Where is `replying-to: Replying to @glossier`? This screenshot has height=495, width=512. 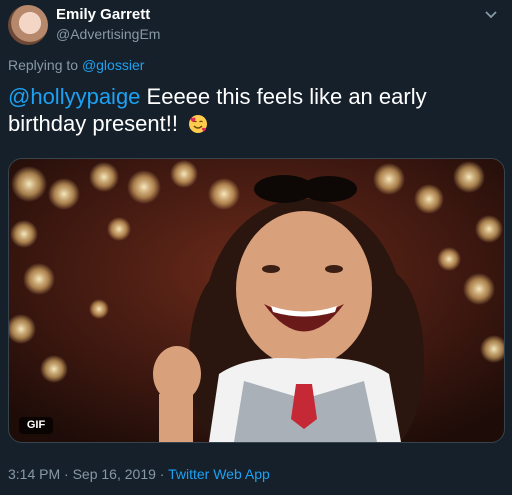 replying-to: Replying to @glossier is located at coordinates (76, 65).